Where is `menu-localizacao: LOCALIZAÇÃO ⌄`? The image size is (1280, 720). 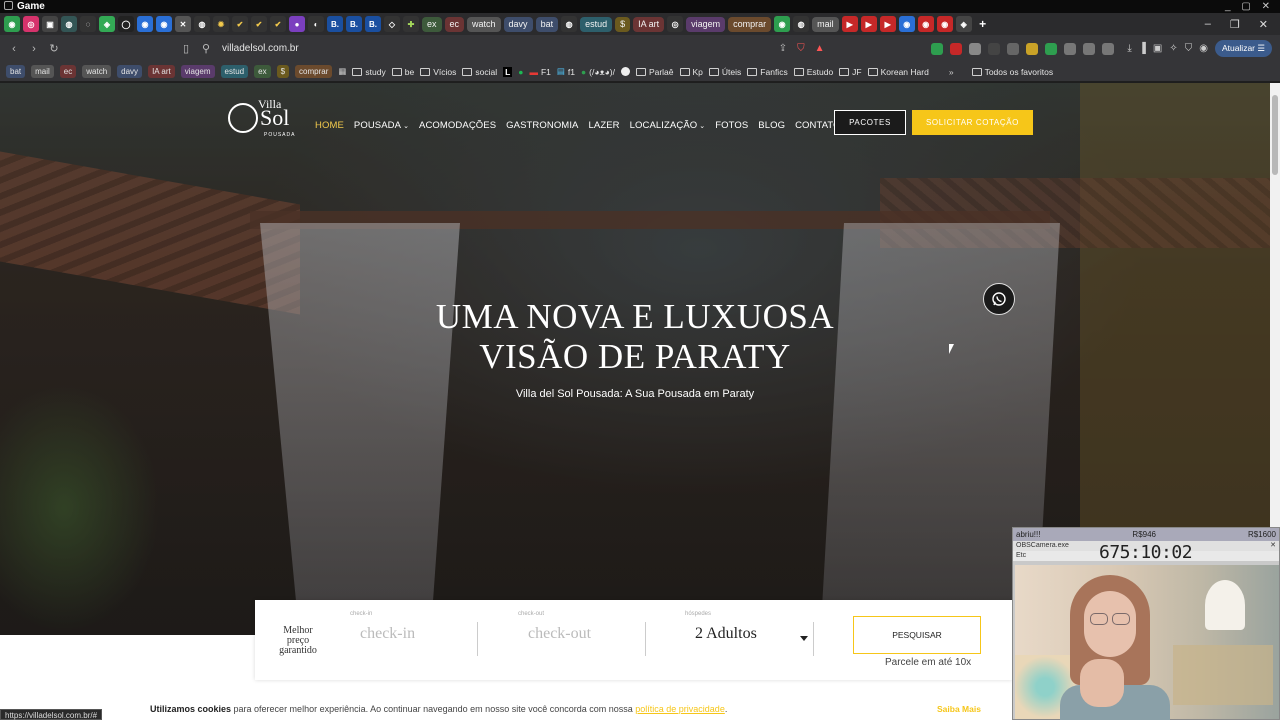
menu-localizacao: LOCALIZAÇÃO ⌄ is located at coordinates (668, 125).